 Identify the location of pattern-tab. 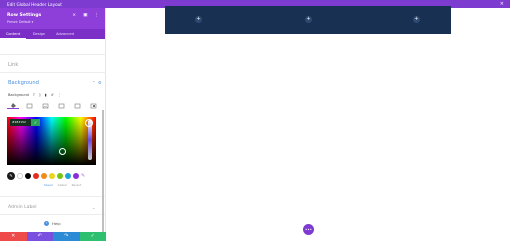
(77, 105).